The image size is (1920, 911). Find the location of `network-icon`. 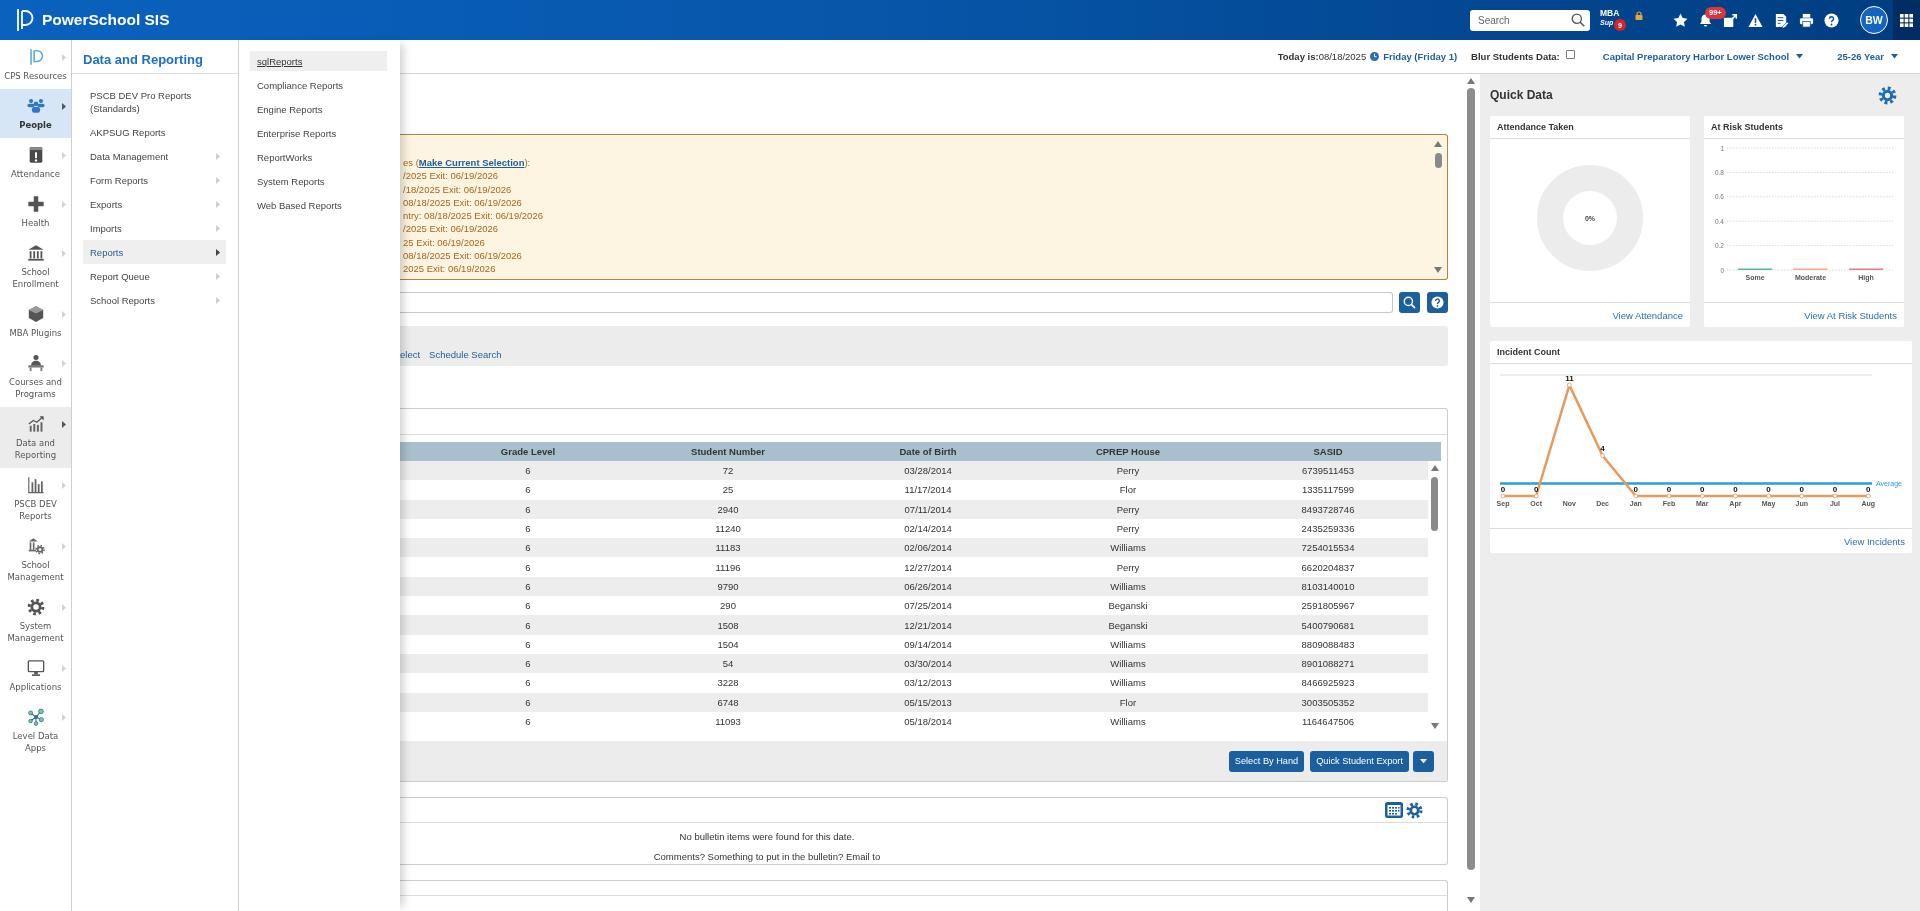

network-icon is located at coordinates (35, 717).